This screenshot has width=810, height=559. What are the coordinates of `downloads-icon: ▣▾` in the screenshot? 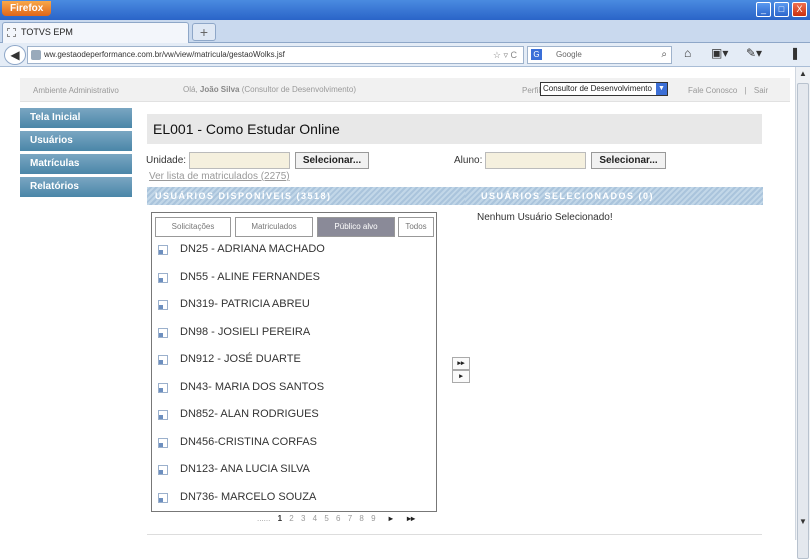 It's located at (719, 53).